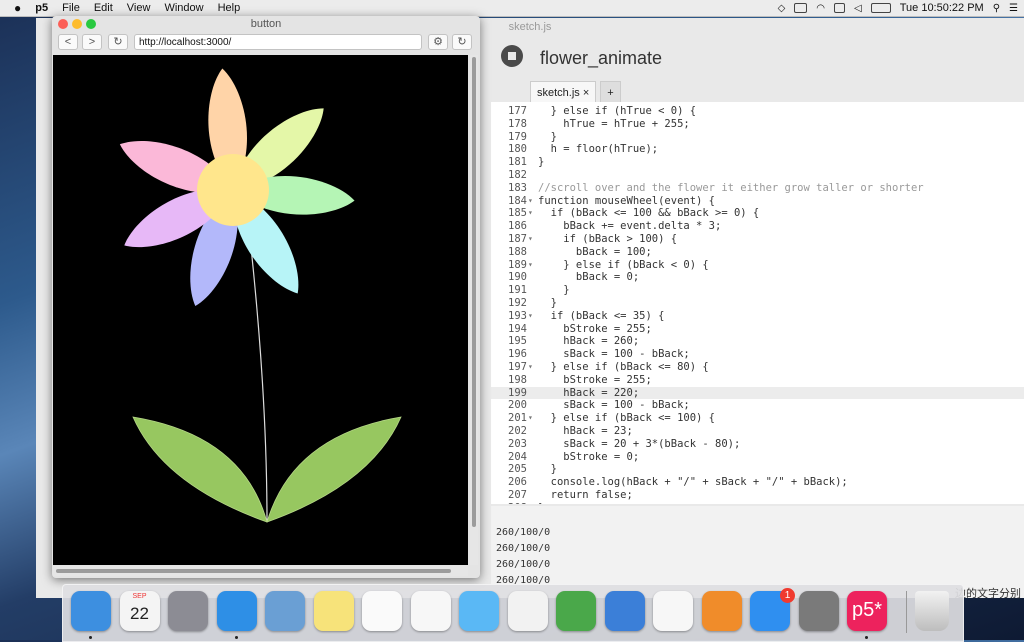 The height and width of the screenshot is (642, 1024). Describe the element at coordinates (382, 611) in the screenshot. I see `dock-reminders-icon` at that location.